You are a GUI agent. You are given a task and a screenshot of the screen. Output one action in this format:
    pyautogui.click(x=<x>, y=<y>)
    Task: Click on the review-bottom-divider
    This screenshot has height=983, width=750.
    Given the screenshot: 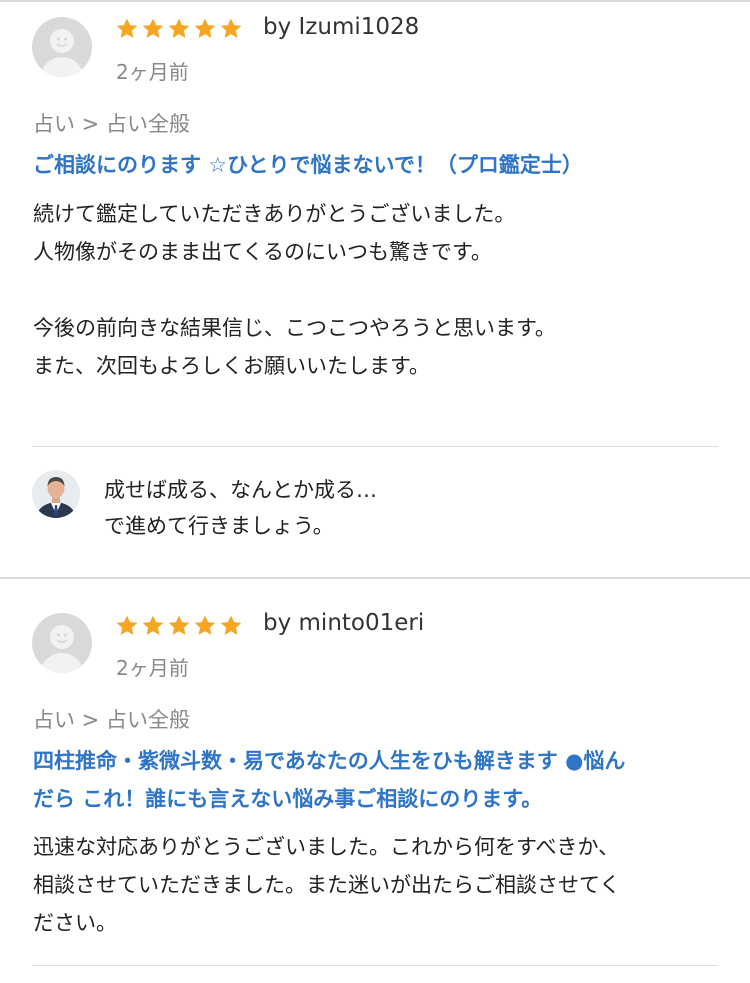 What is the action you would take?
    pyautogui.click(x=375, y=965)
    